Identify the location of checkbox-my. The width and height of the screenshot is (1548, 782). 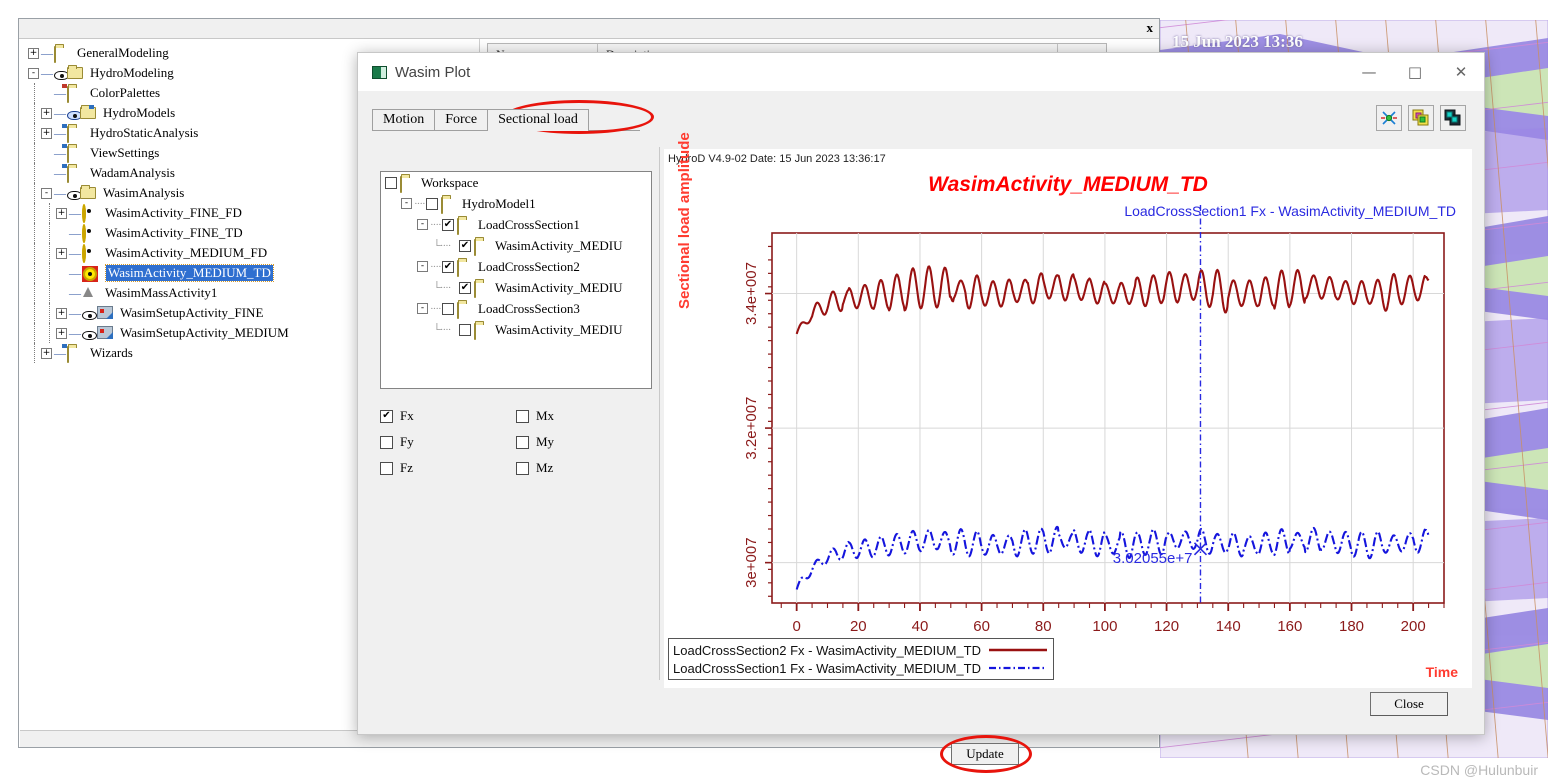
(522, 442).